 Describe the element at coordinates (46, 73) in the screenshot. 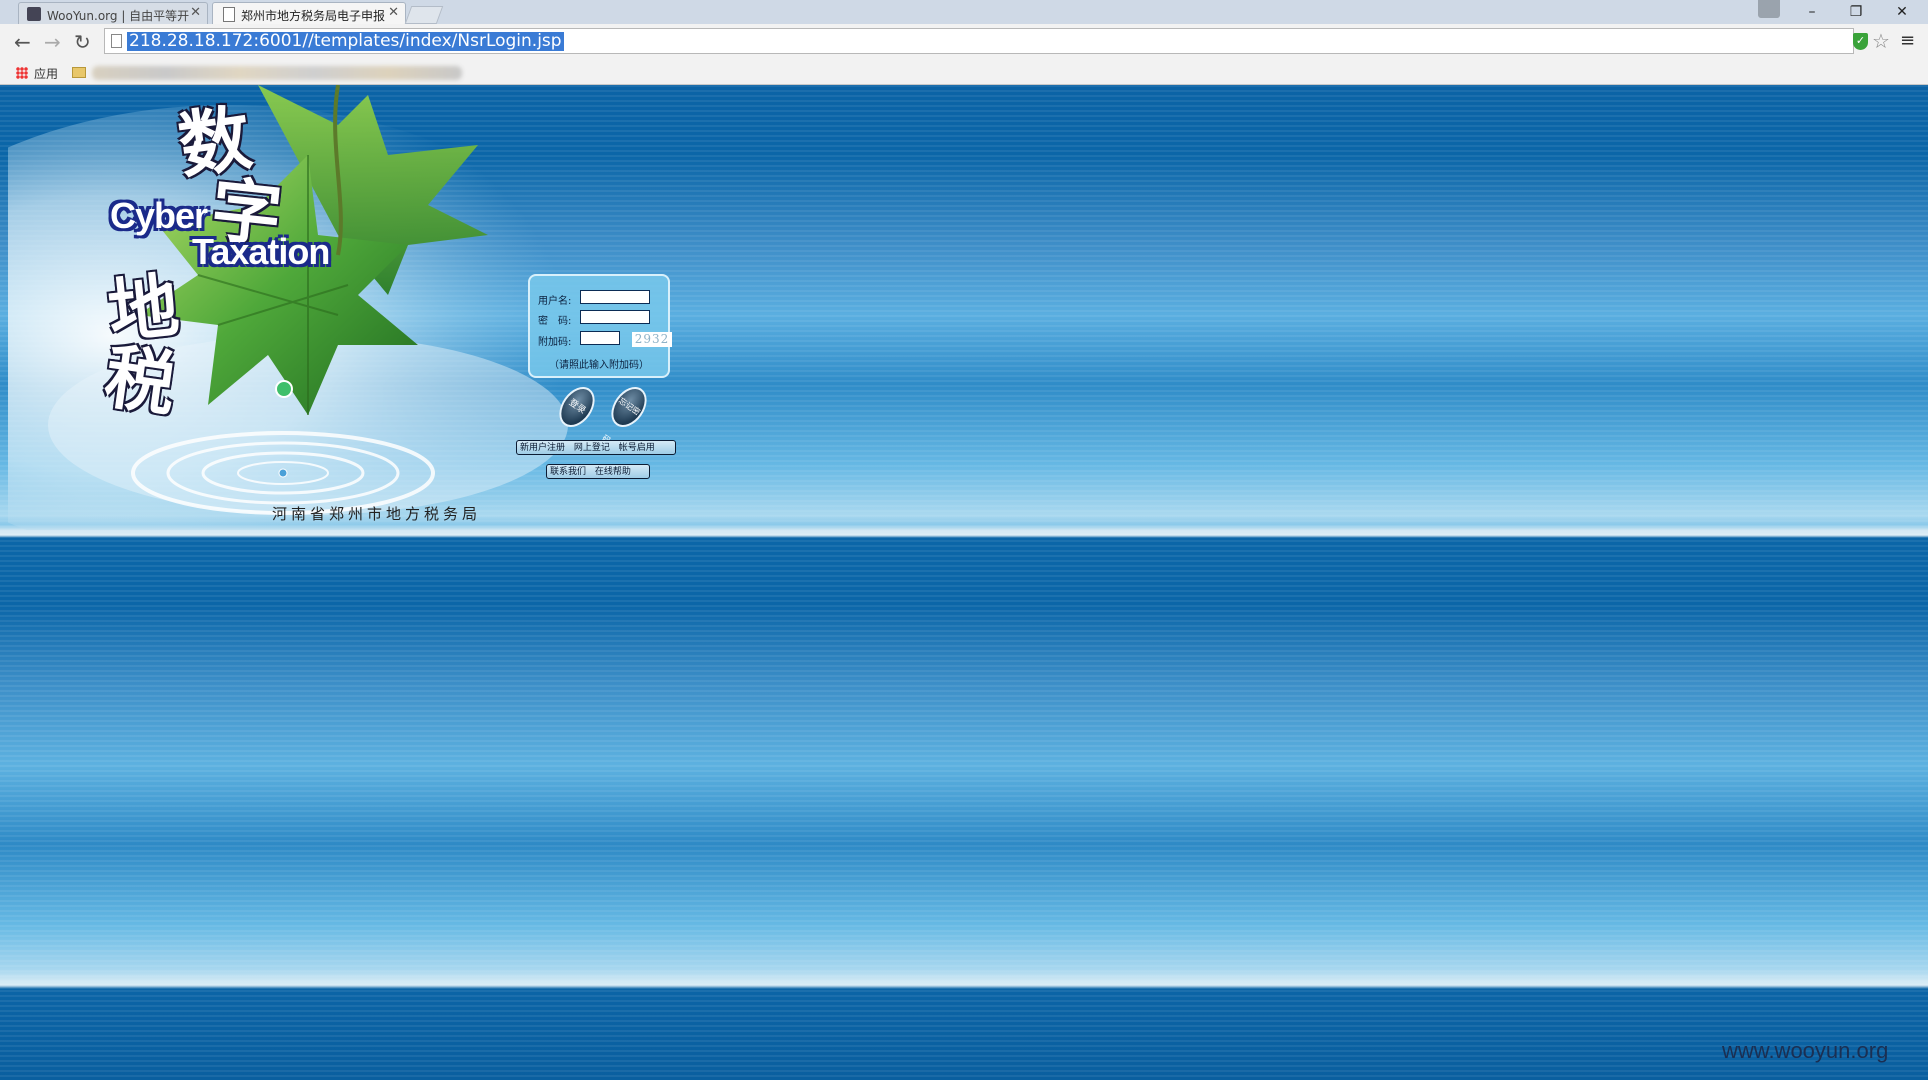

I see `apps-label: 应用` at that location.